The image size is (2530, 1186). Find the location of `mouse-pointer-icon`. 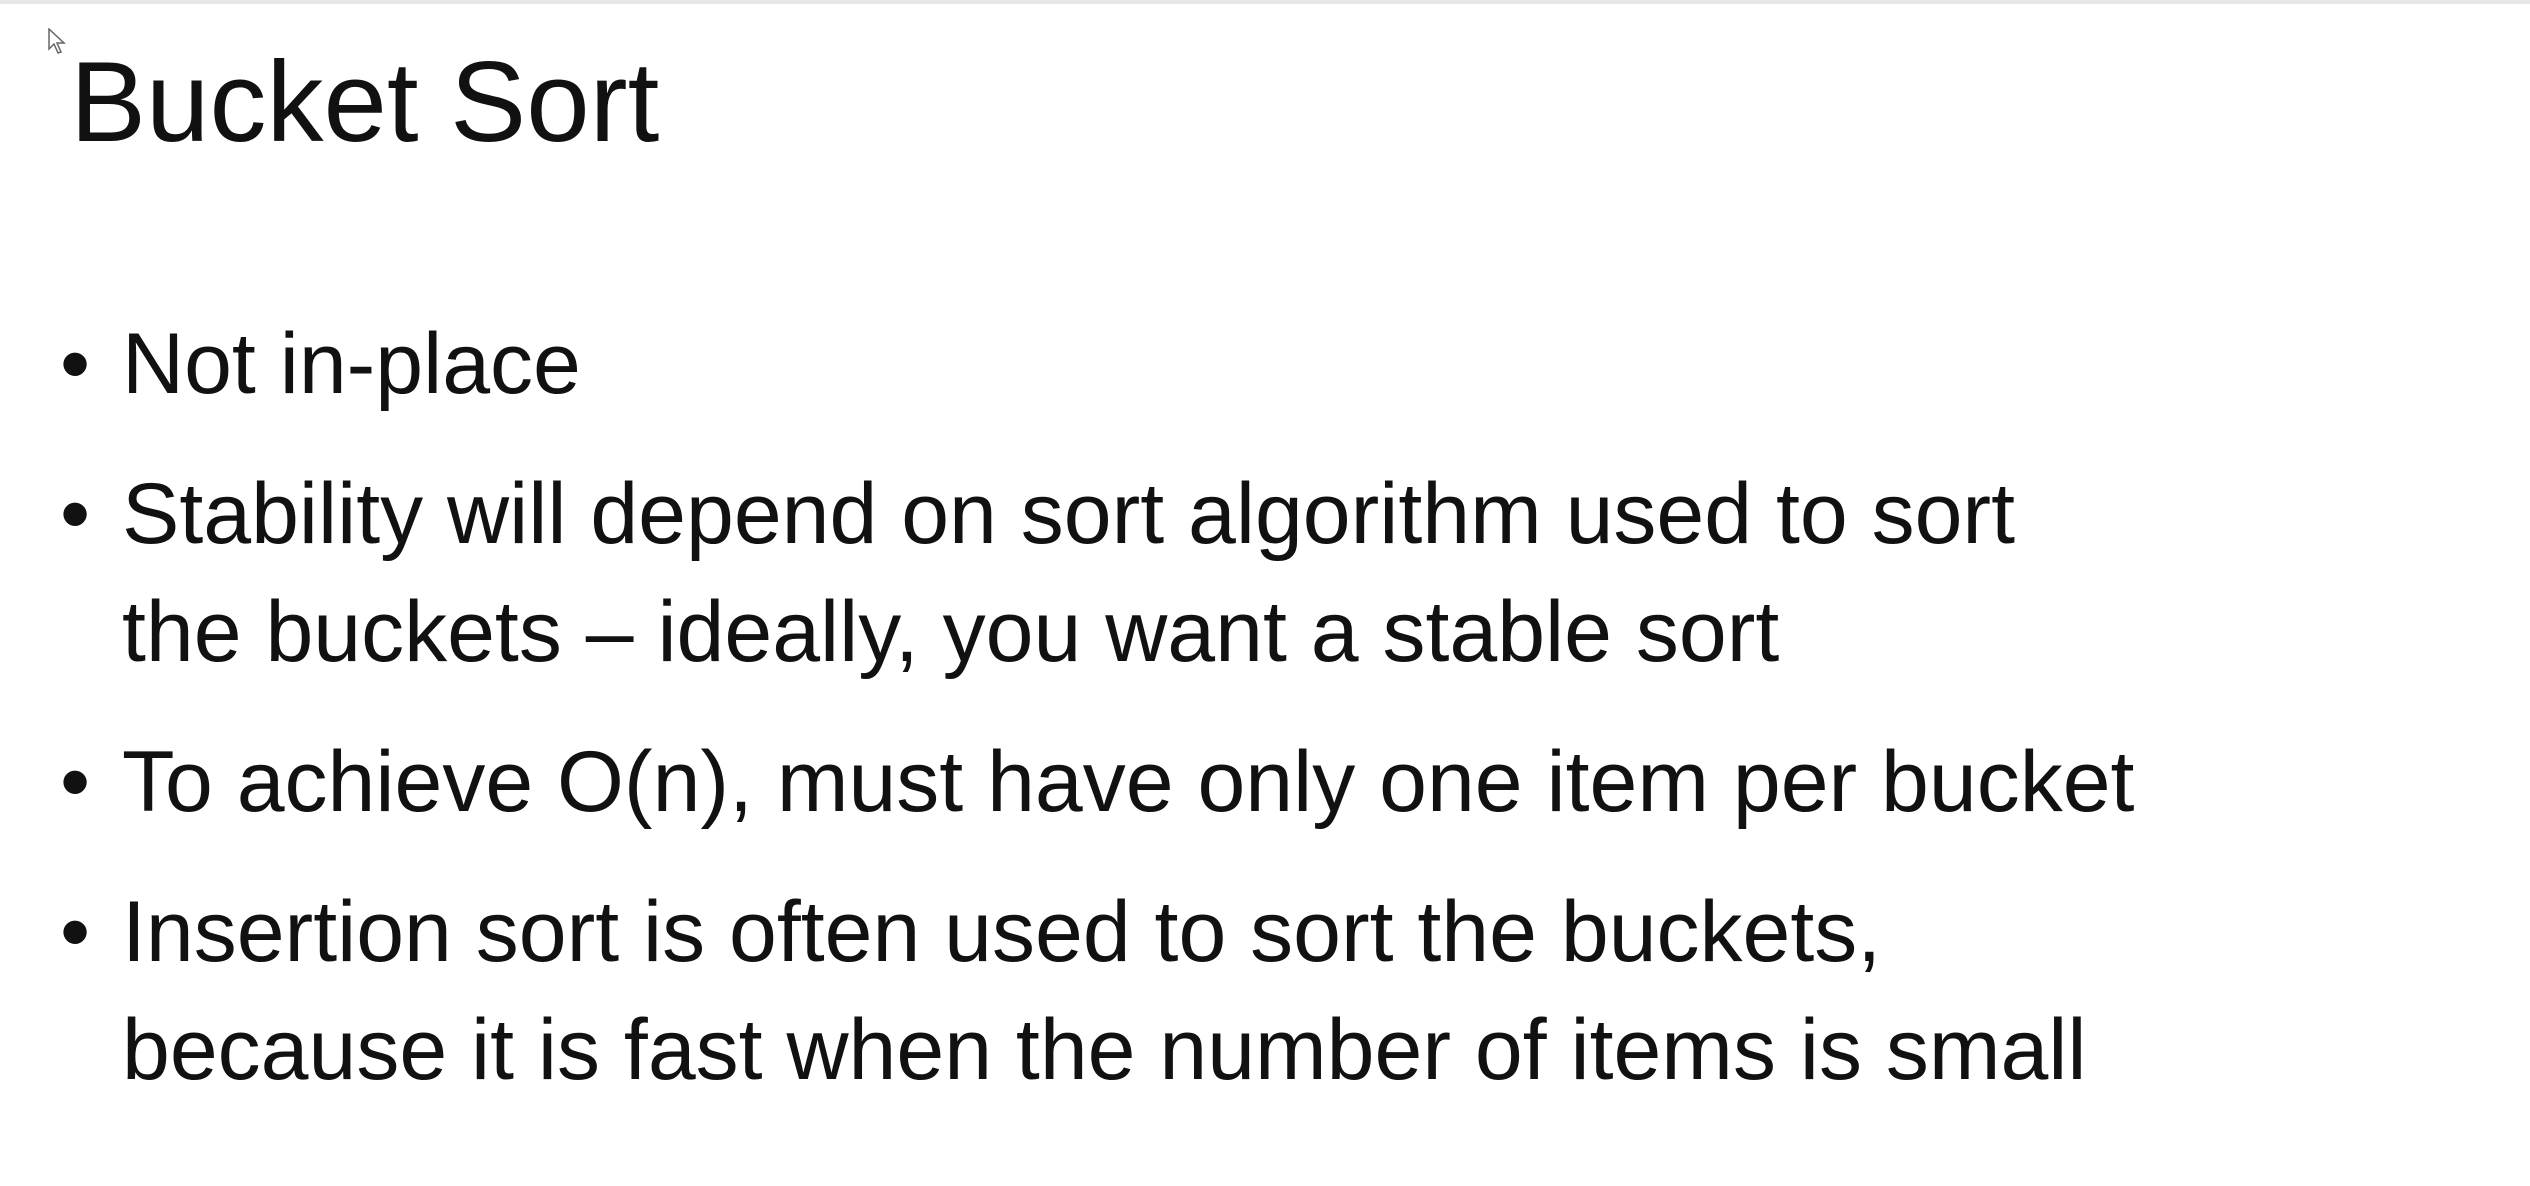

mouse-pointer-icon is located at coordinates (57, 41).